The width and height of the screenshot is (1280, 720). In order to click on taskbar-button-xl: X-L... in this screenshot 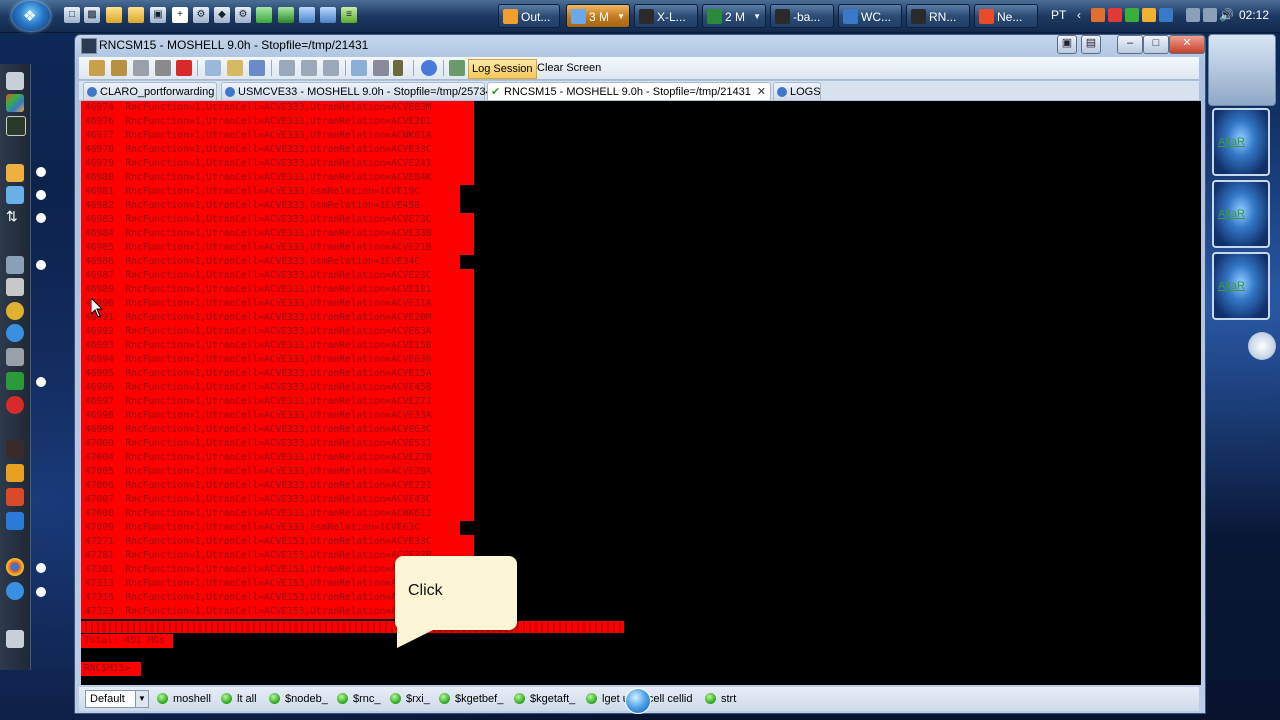, I will do `click(666, 16)`.